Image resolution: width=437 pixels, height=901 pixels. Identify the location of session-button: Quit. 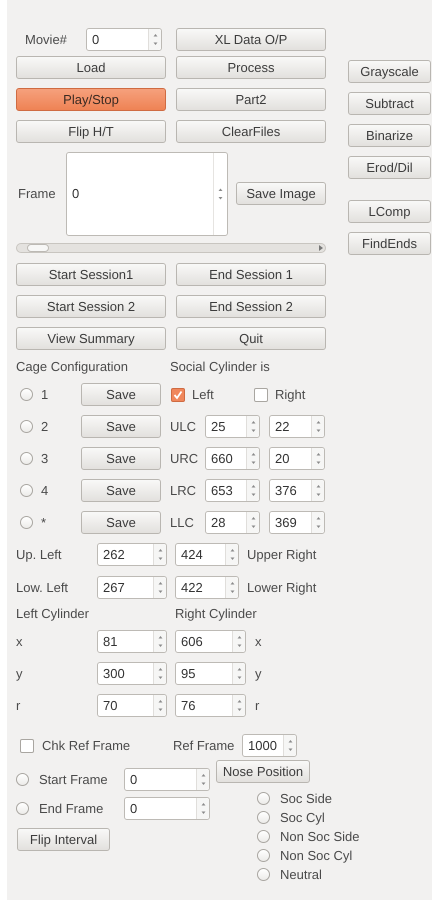
(251, 338).